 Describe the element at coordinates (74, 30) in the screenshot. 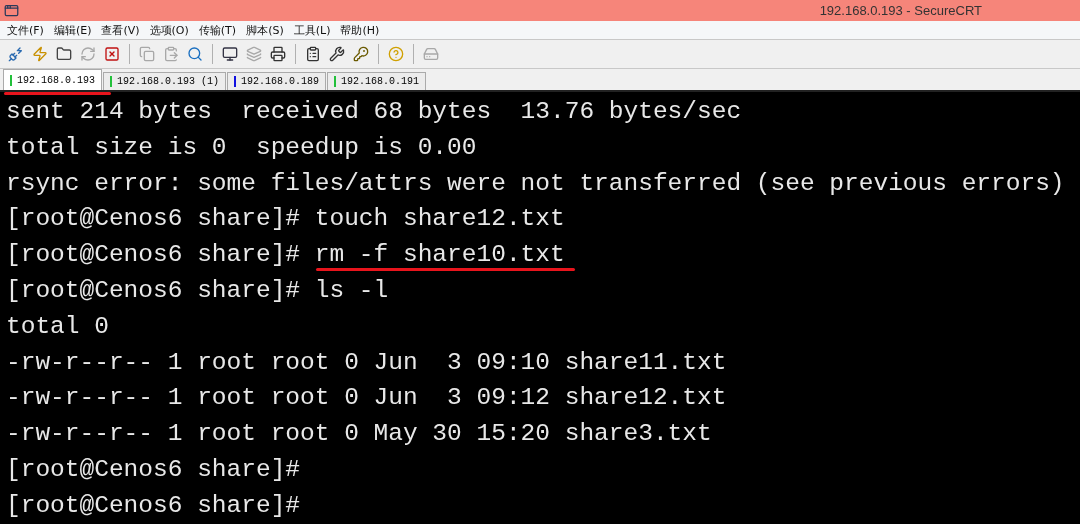

I see `menu-item: 编辑(E)` at that location.